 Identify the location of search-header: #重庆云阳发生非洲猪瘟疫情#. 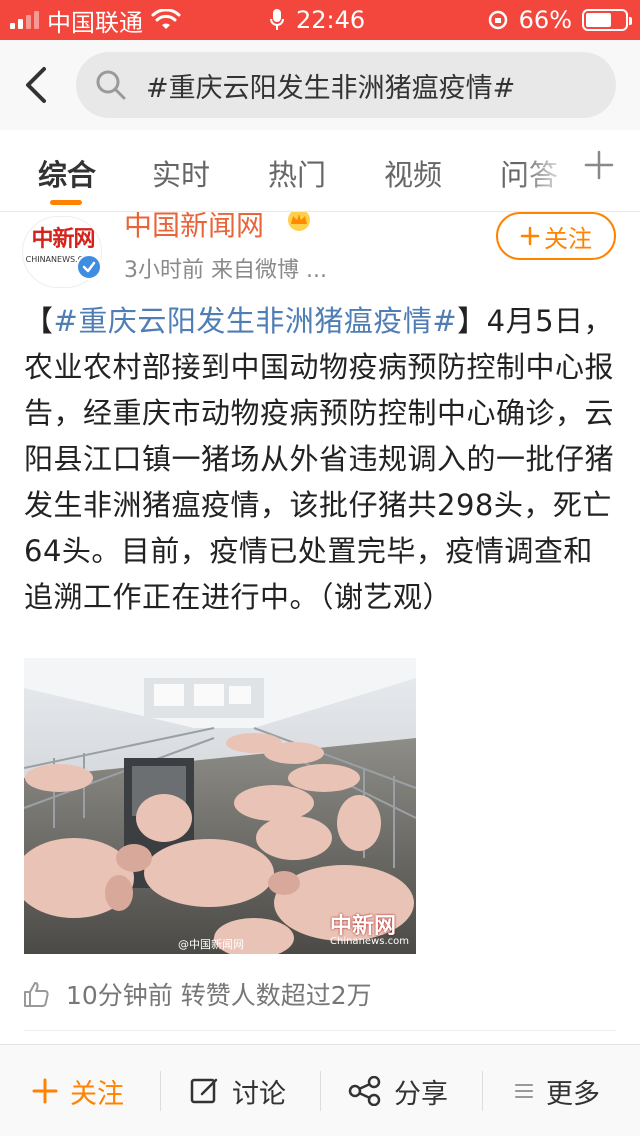
(320, 85).